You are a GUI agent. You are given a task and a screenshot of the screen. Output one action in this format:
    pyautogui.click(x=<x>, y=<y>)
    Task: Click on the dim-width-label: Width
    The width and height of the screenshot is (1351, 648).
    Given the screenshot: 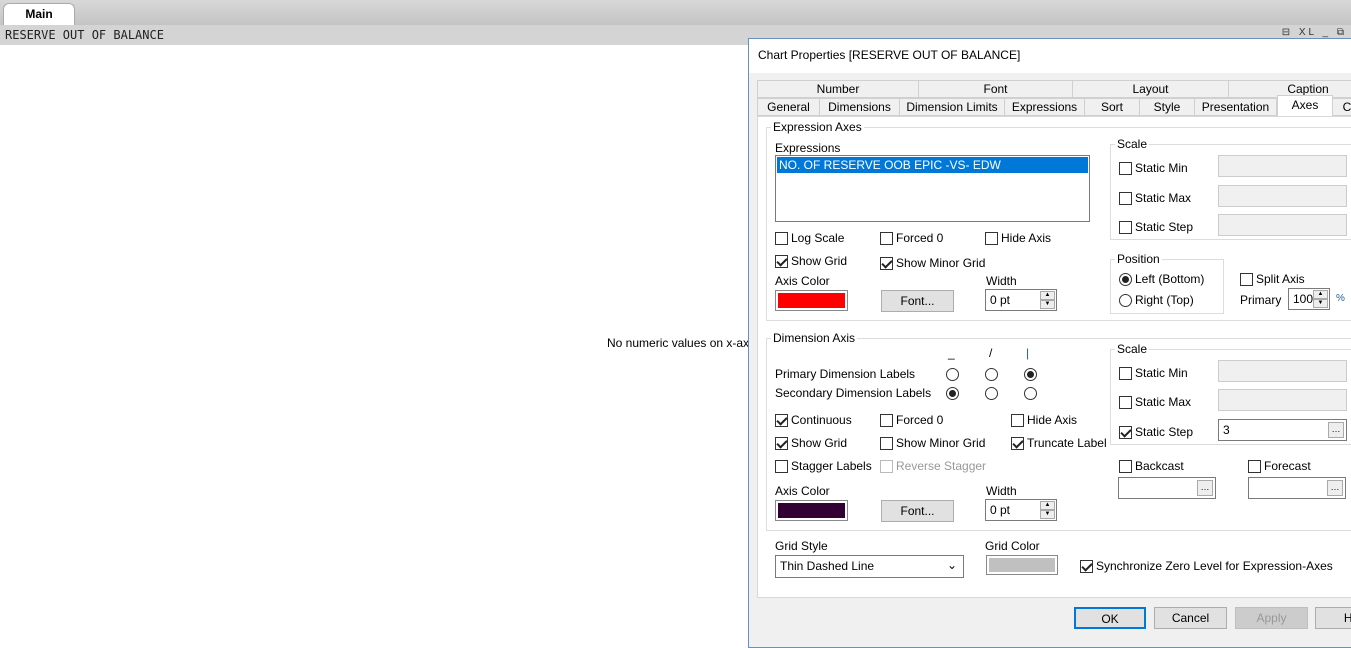 What is the action you would take?
    pyautogui.click(x=1001, y=491)
    